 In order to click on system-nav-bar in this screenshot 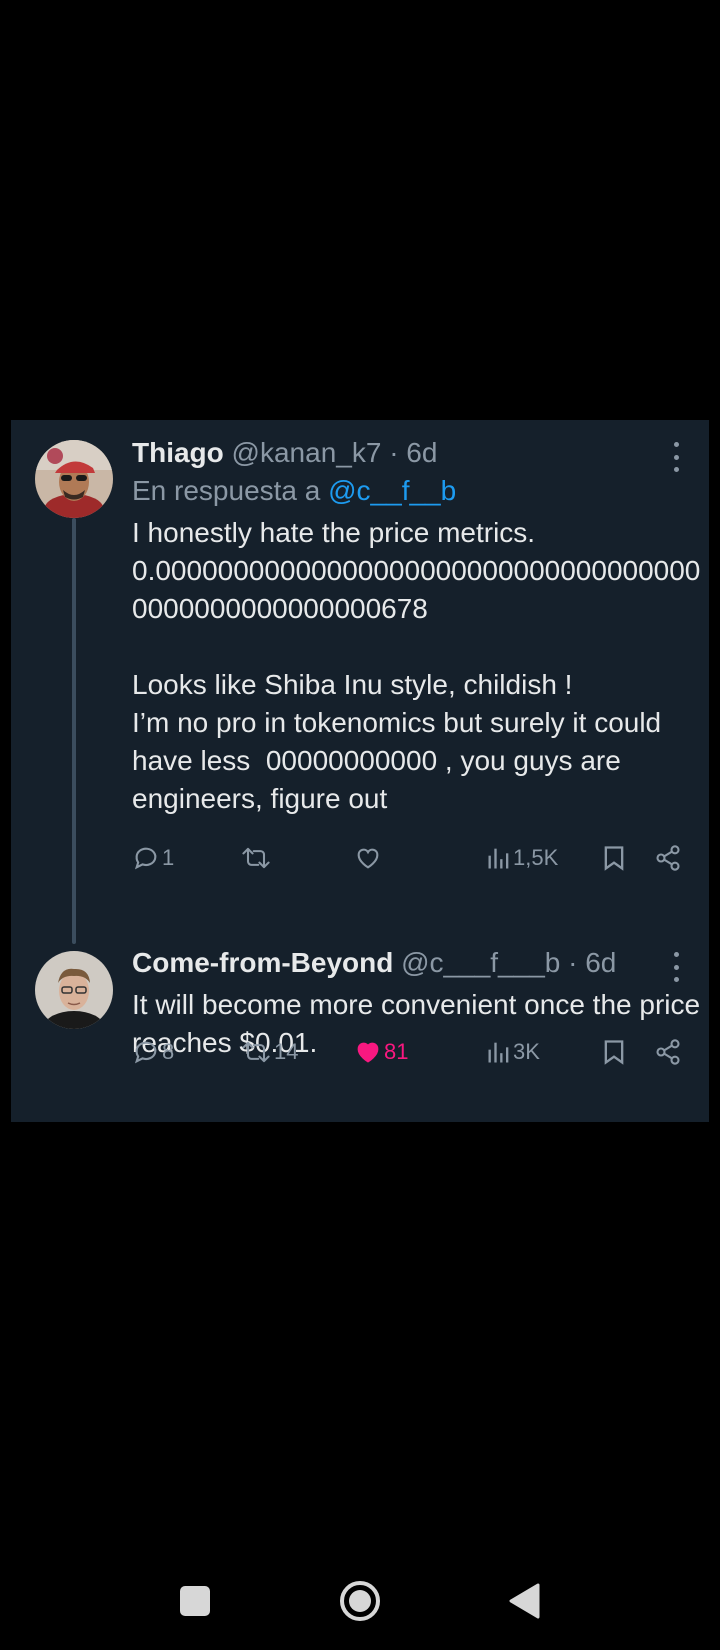, I will do `click(360, 1605)`.